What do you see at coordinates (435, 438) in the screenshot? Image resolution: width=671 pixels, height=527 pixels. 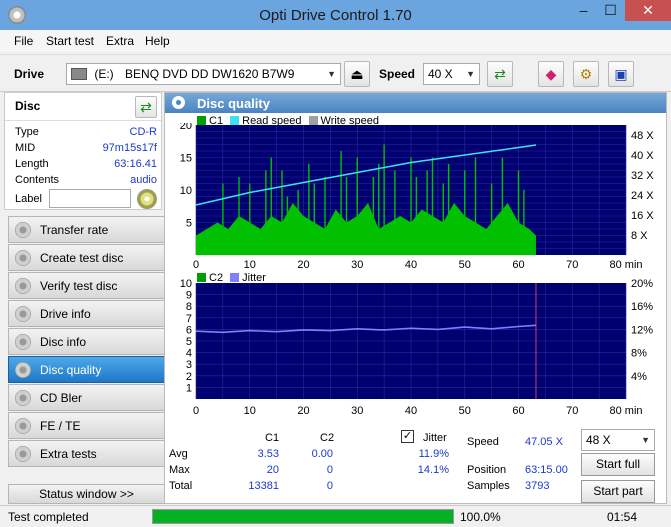 I see `jitter-col-header: Jitter` at bounding box center [435, 438].